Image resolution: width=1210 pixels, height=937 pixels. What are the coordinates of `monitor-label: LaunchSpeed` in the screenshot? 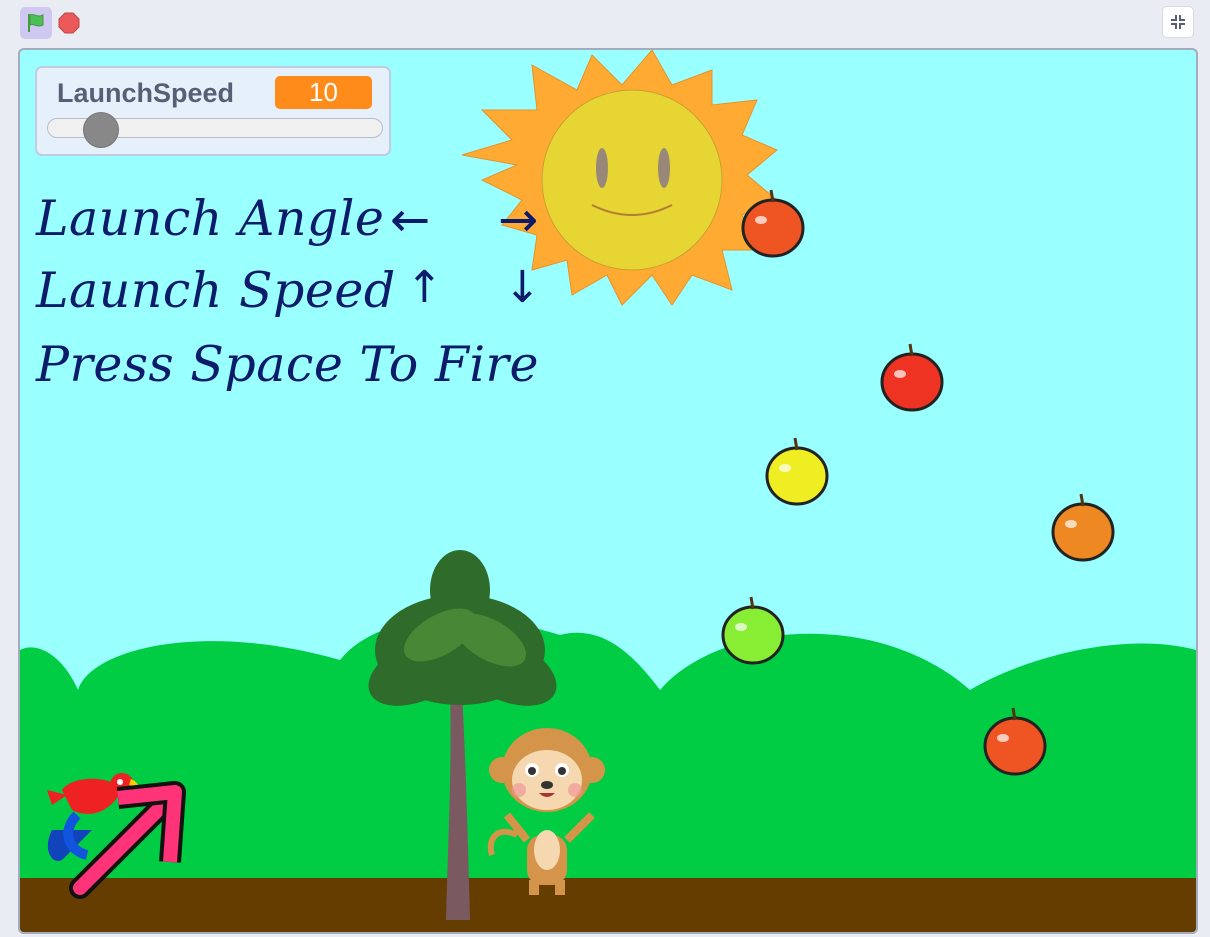 It's located at (146, 93).